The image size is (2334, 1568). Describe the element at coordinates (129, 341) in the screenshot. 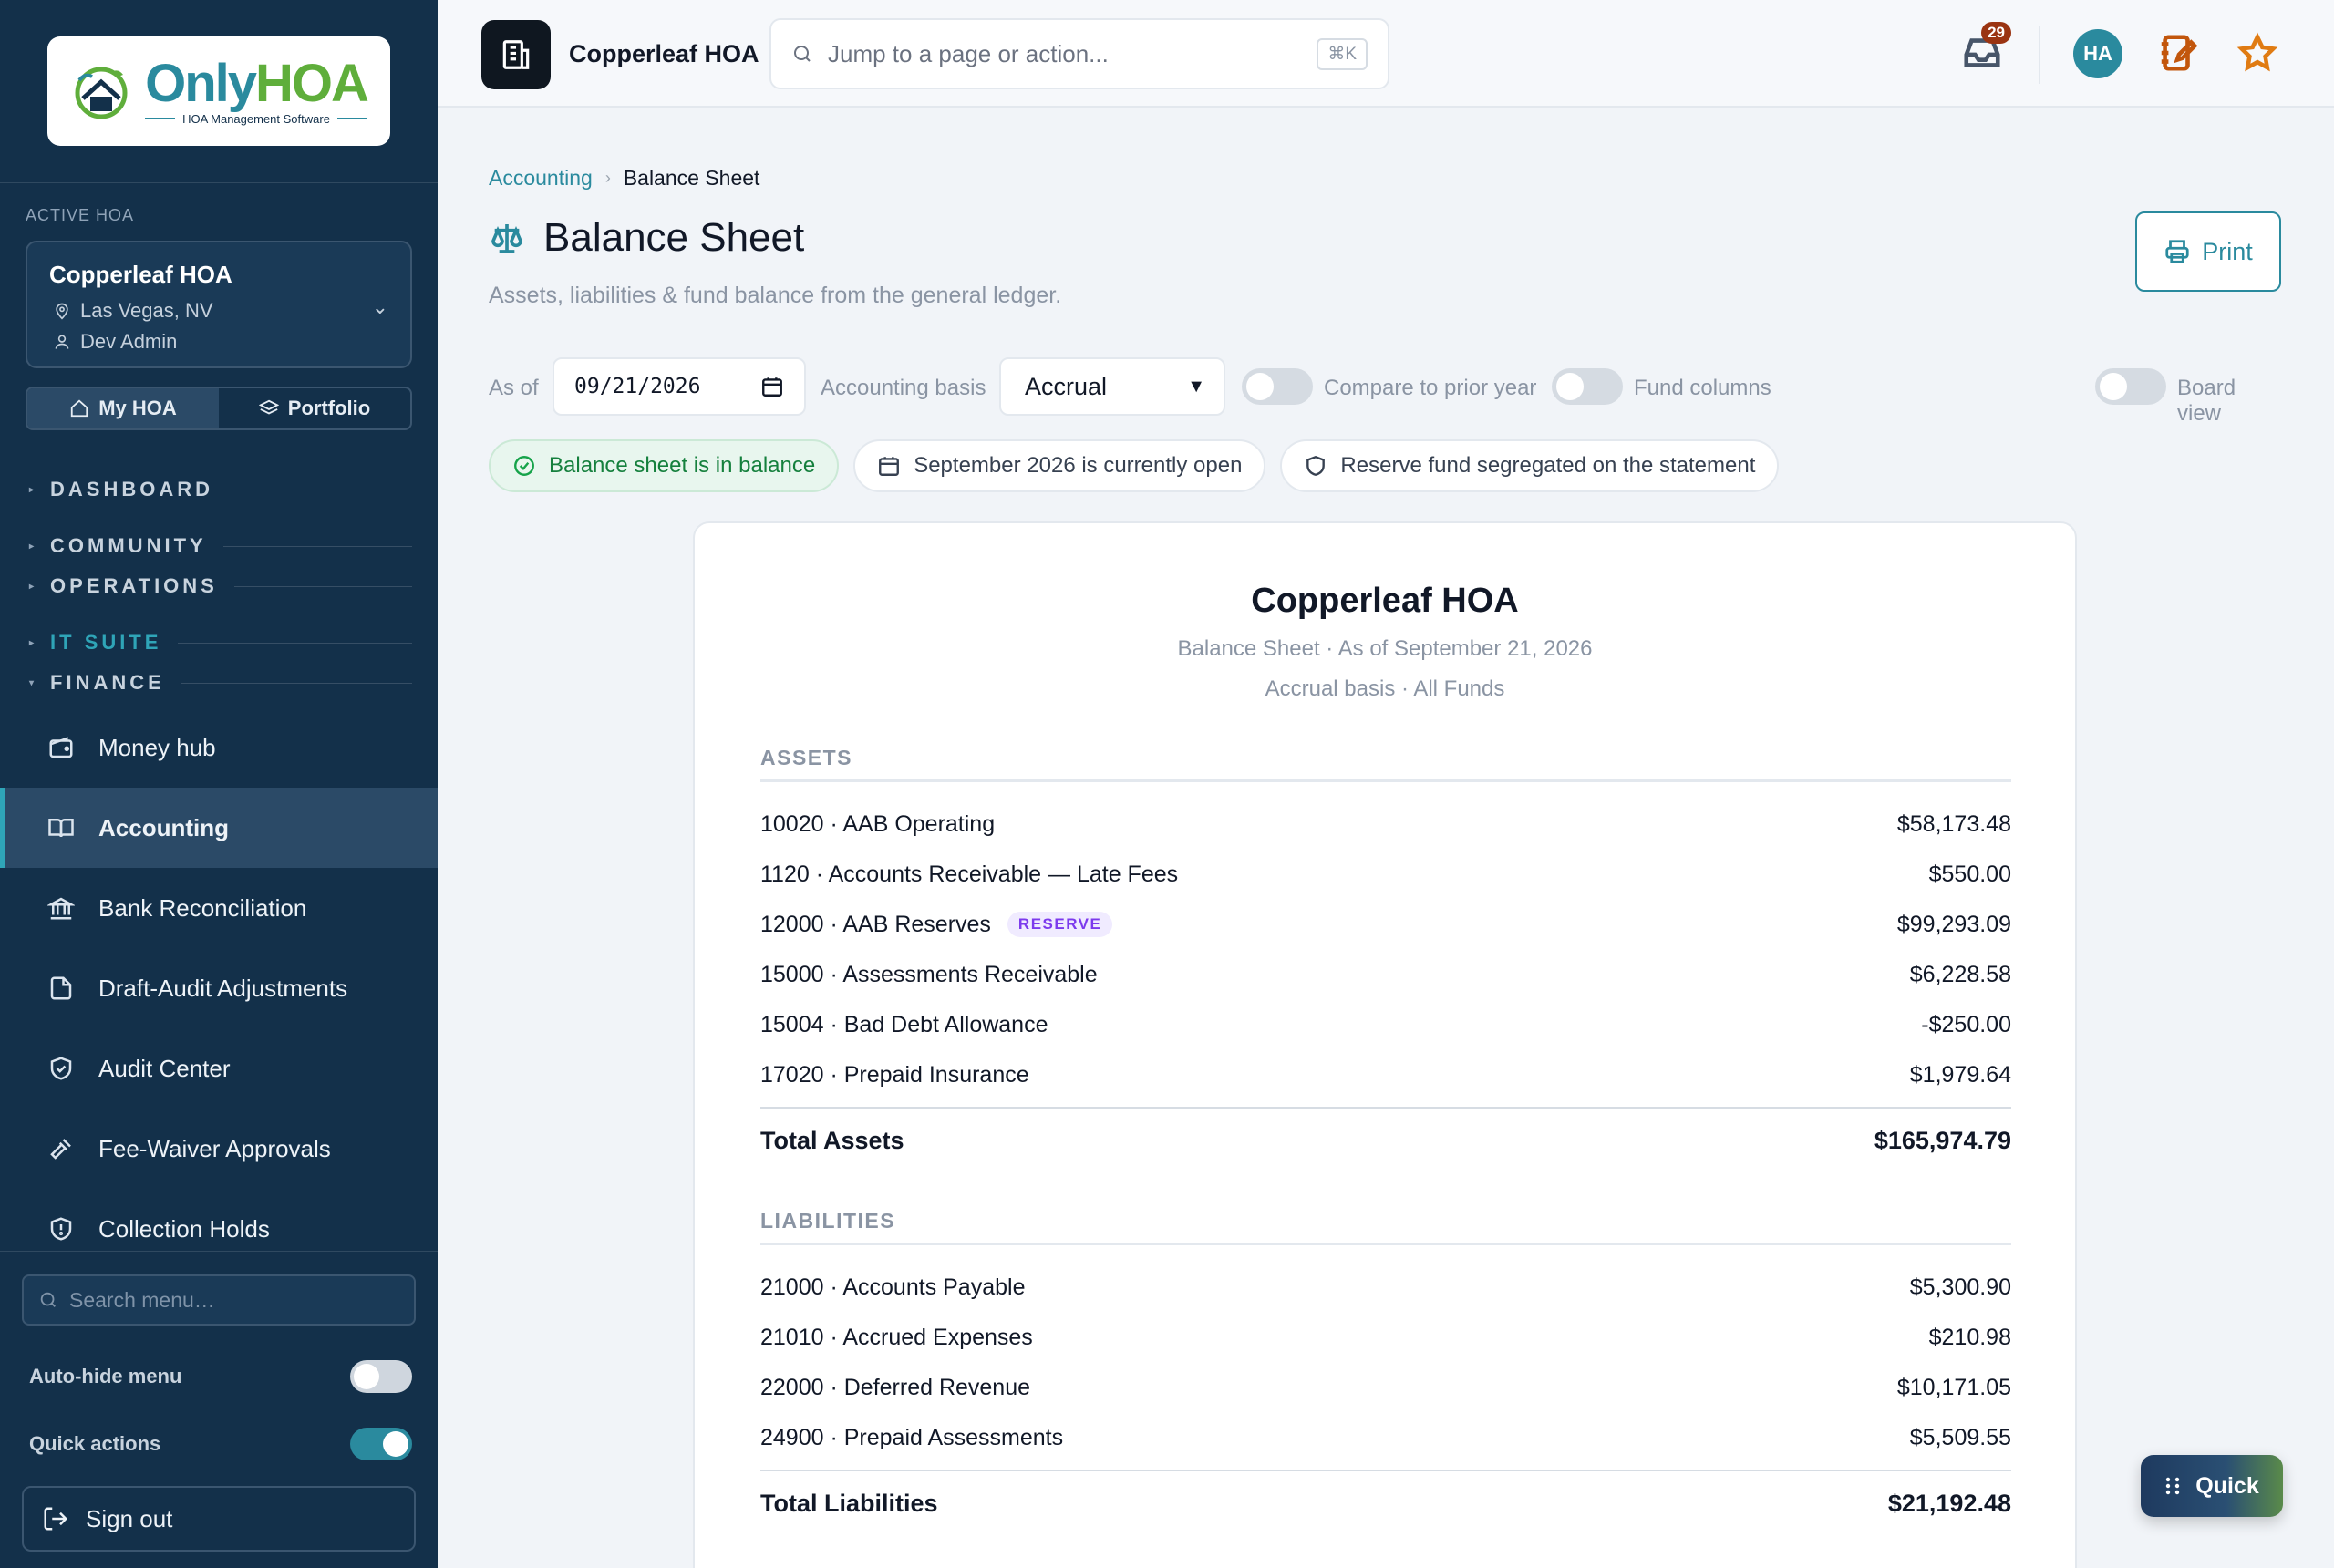

I see `hoa-user: Dev Admin` at that location.